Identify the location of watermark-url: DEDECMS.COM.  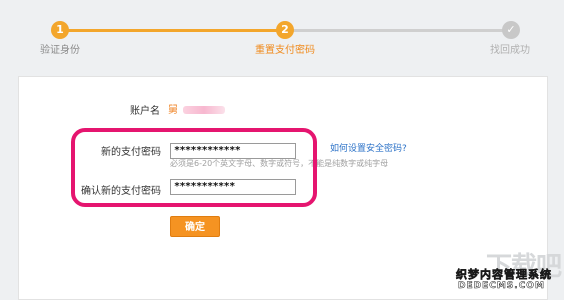
(501, 286).